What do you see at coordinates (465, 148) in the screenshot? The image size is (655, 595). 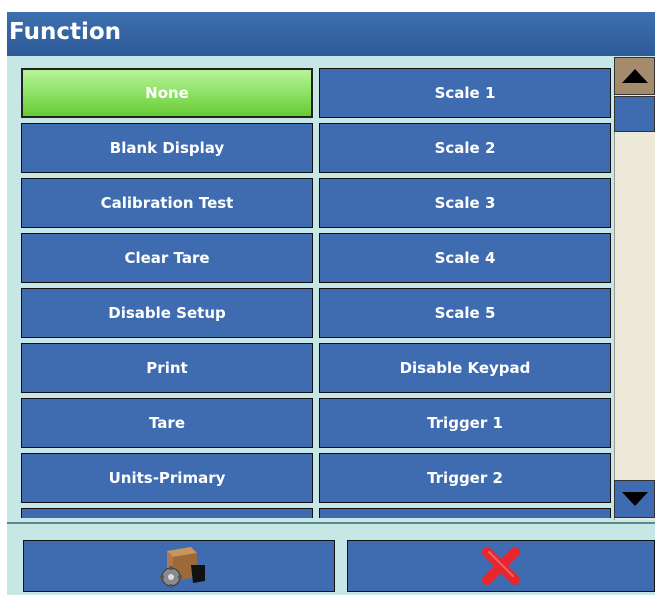 I see `function-button-scale-2: Scale 2` at bounding box center [465, 148].